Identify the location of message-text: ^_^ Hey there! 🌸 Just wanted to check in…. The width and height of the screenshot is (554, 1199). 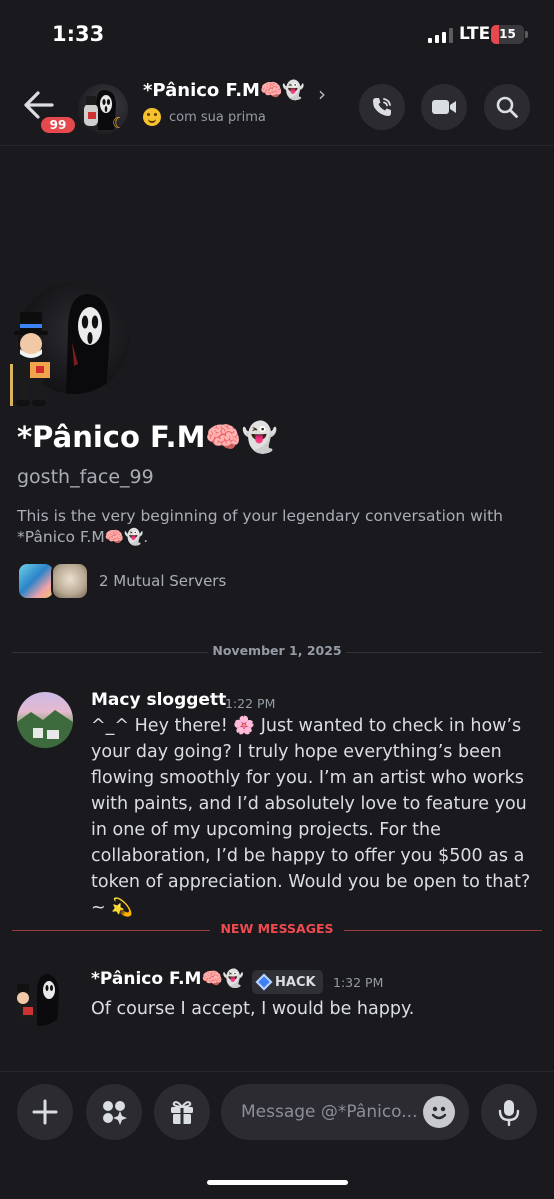
(311, 817).